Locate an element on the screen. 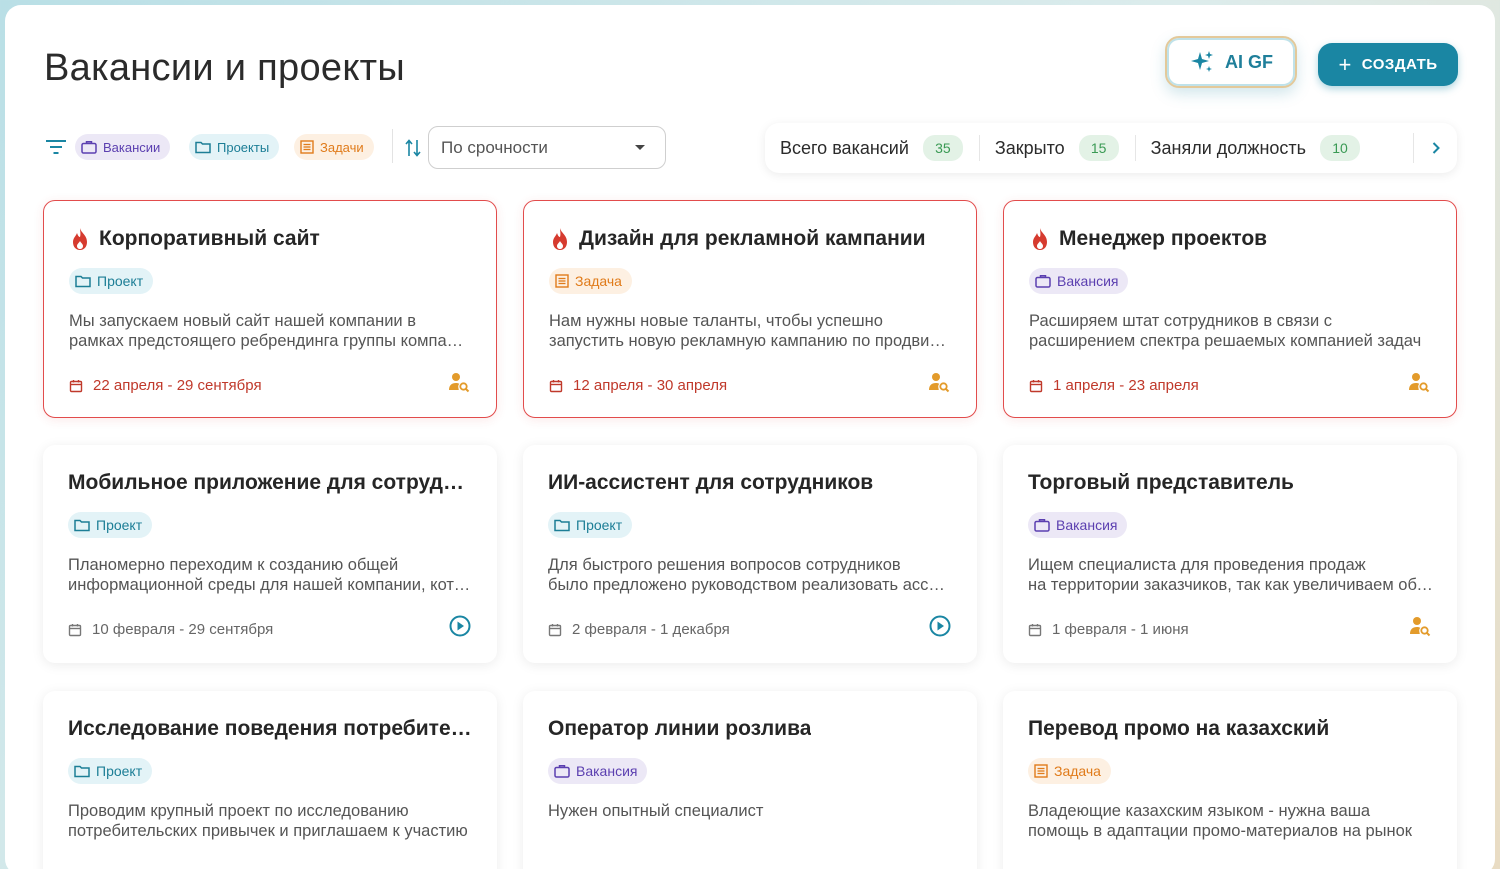 This screenshot has width=1500, height=869. card-description-line: Нам нужны новые таланты, чтобы успешно is located at coordinates (716, 321).